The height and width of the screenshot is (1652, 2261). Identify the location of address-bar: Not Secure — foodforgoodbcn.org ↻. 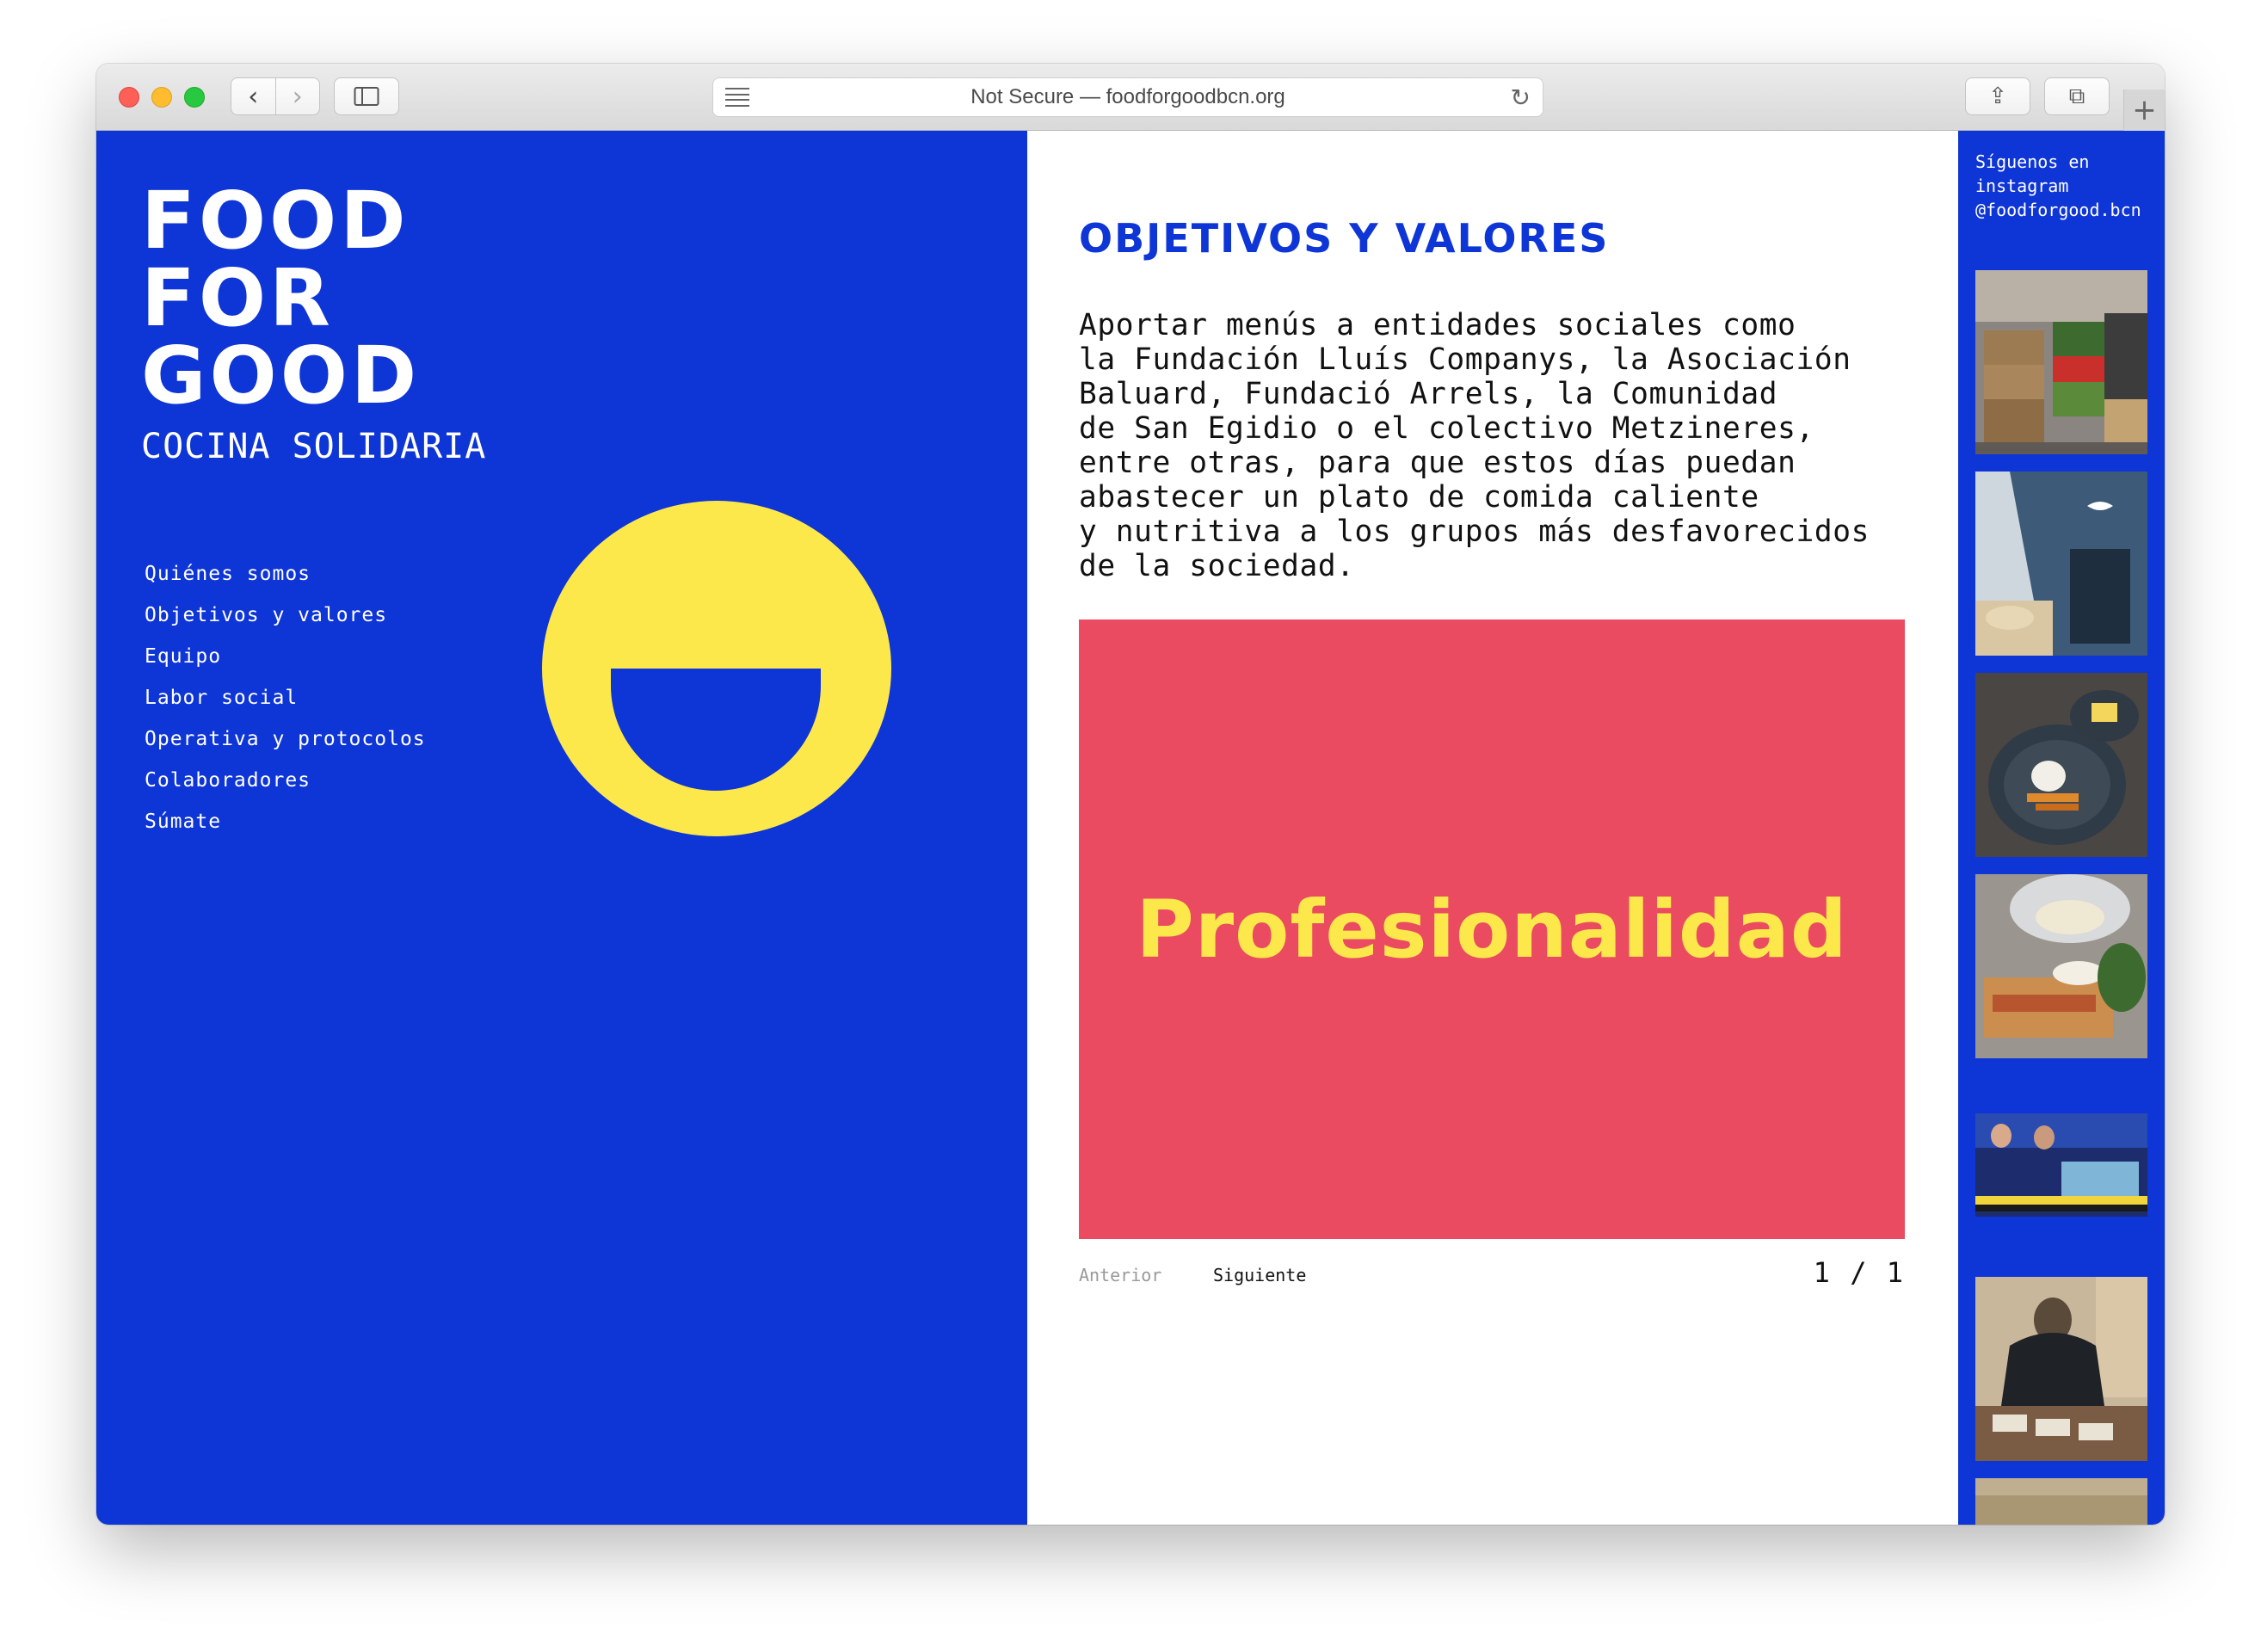
(1128, 97).